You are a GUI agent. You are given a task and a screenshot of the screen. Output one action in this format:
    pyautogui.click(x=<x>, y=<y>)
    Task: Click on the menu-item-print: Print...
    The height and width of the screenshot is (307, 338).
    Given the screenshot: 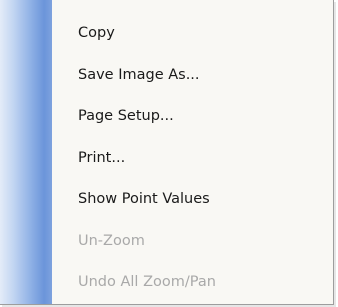 What is the action you would take?
    pyautogui.click(x=192, y=159)
    